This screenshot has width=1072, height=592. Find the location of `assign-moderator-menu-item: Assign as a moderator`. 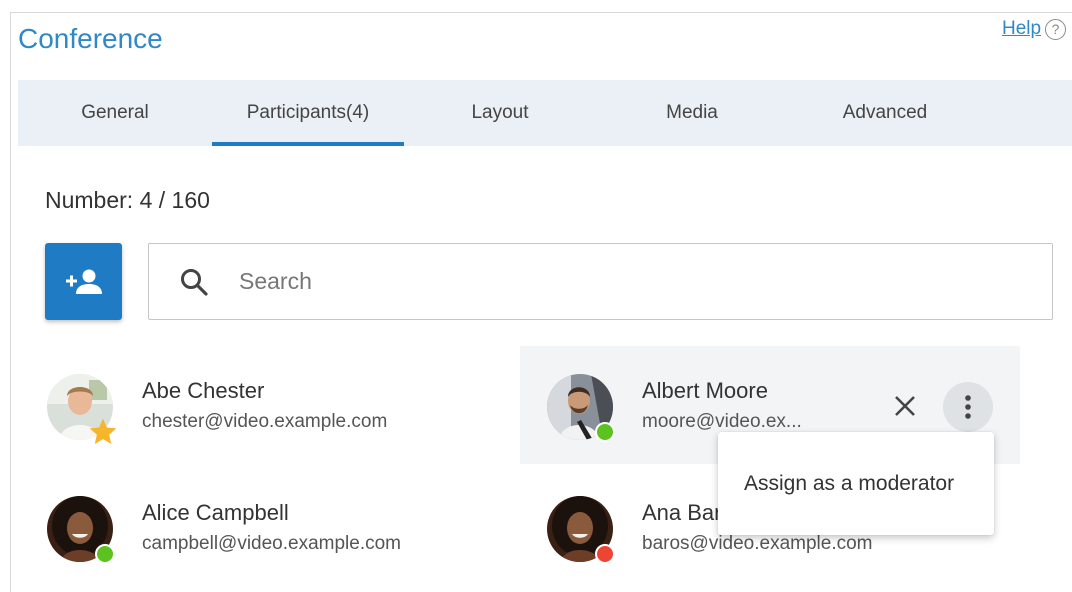

assign-moderator-menu-item: Assign as a moderator is located at coordinates (856, 484).